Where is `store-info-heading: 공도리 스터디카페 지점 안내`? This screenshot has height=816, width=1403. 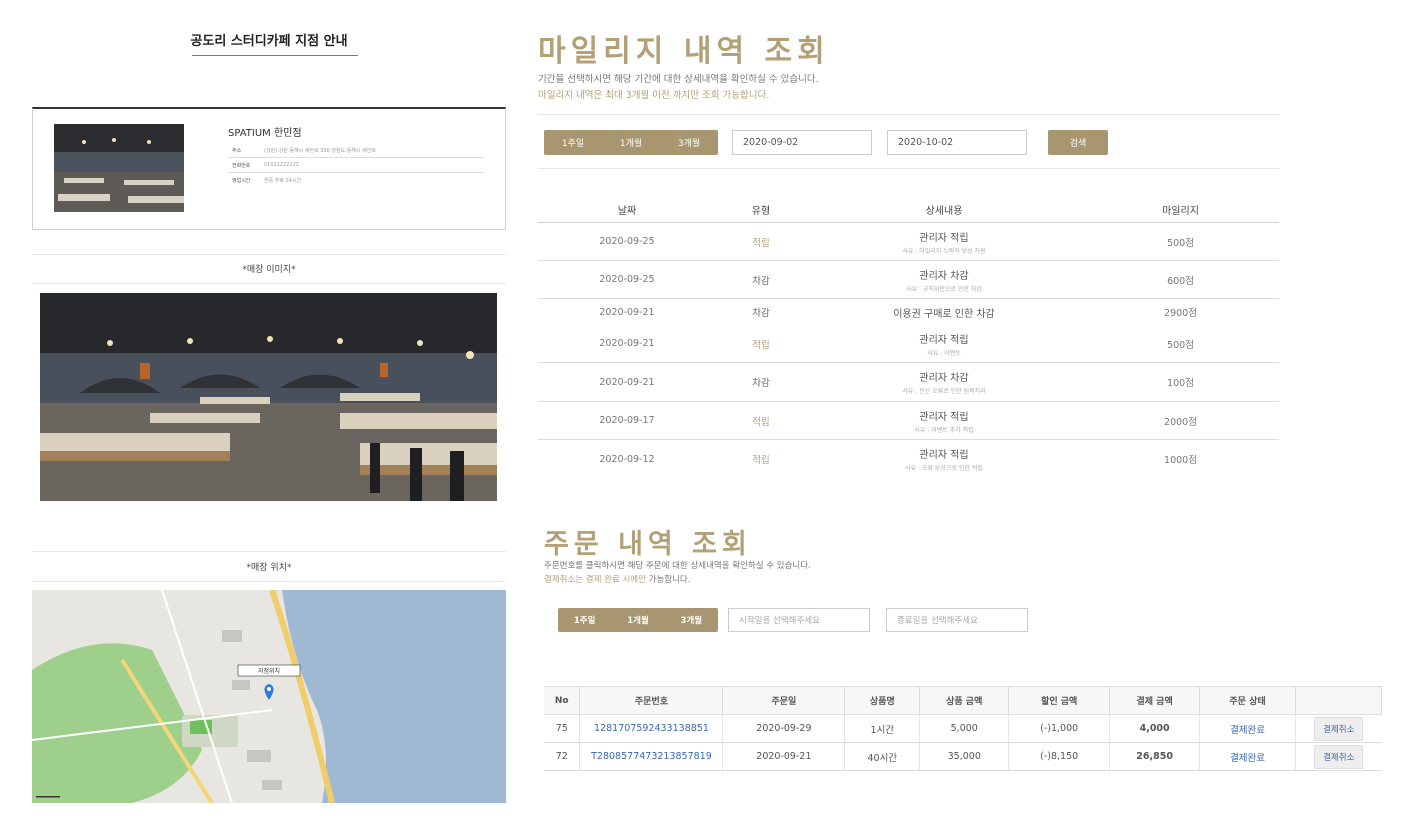
store-info-heading: 공도리 스터디카페 지점 안내 is located at coordinates (269, 41).